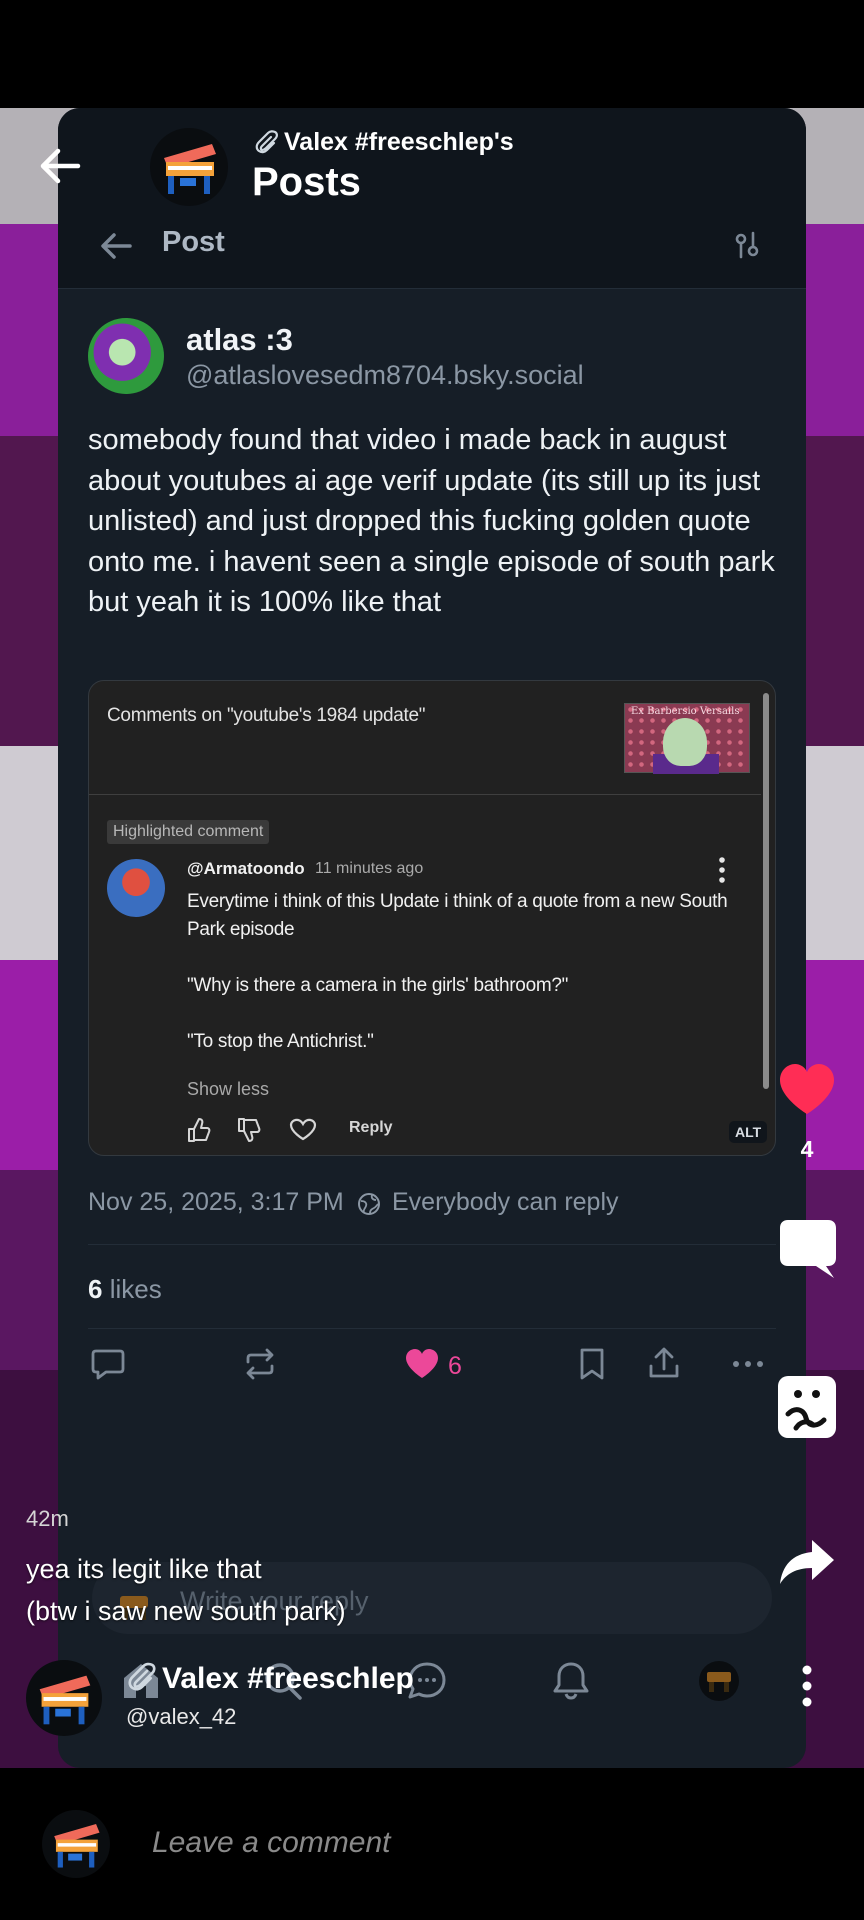 The height and width of the screenshot is (1920, 864). Describe the element at coordinates (807, 1686) in the screenshot. I see `more-options-icon` at that location.